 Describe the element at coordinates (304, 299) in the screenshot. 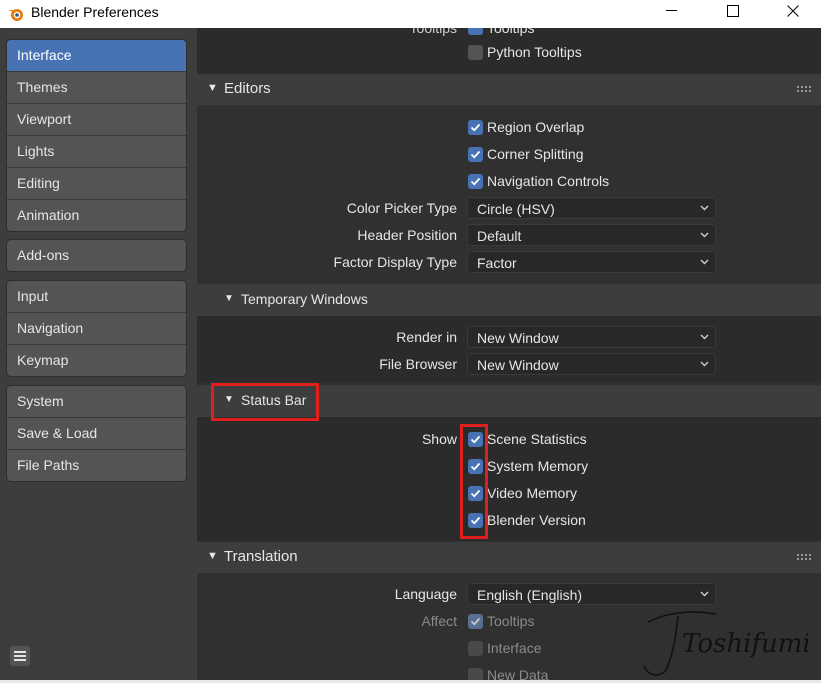

I see `temporary-windows-title: Temporary Windows` at that location.